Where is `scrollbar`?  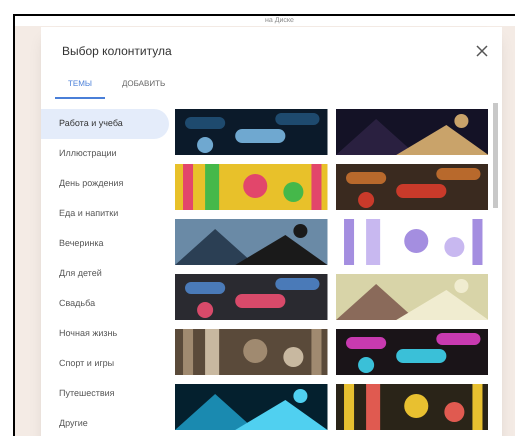 scrollbar is located at coordinates (495, 155).